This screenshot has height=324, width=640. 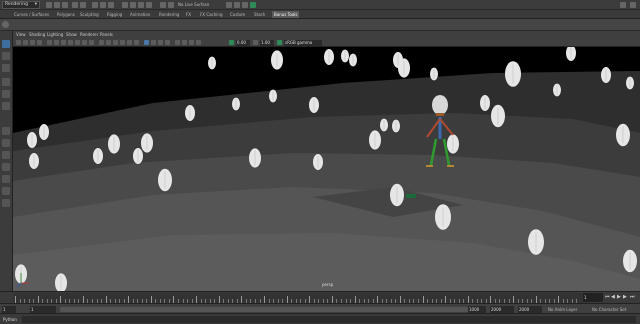 What do you see at coordinates (253, 5) in the screenshot?
I see `hypershade-icon` at bounding box center [253, 5].